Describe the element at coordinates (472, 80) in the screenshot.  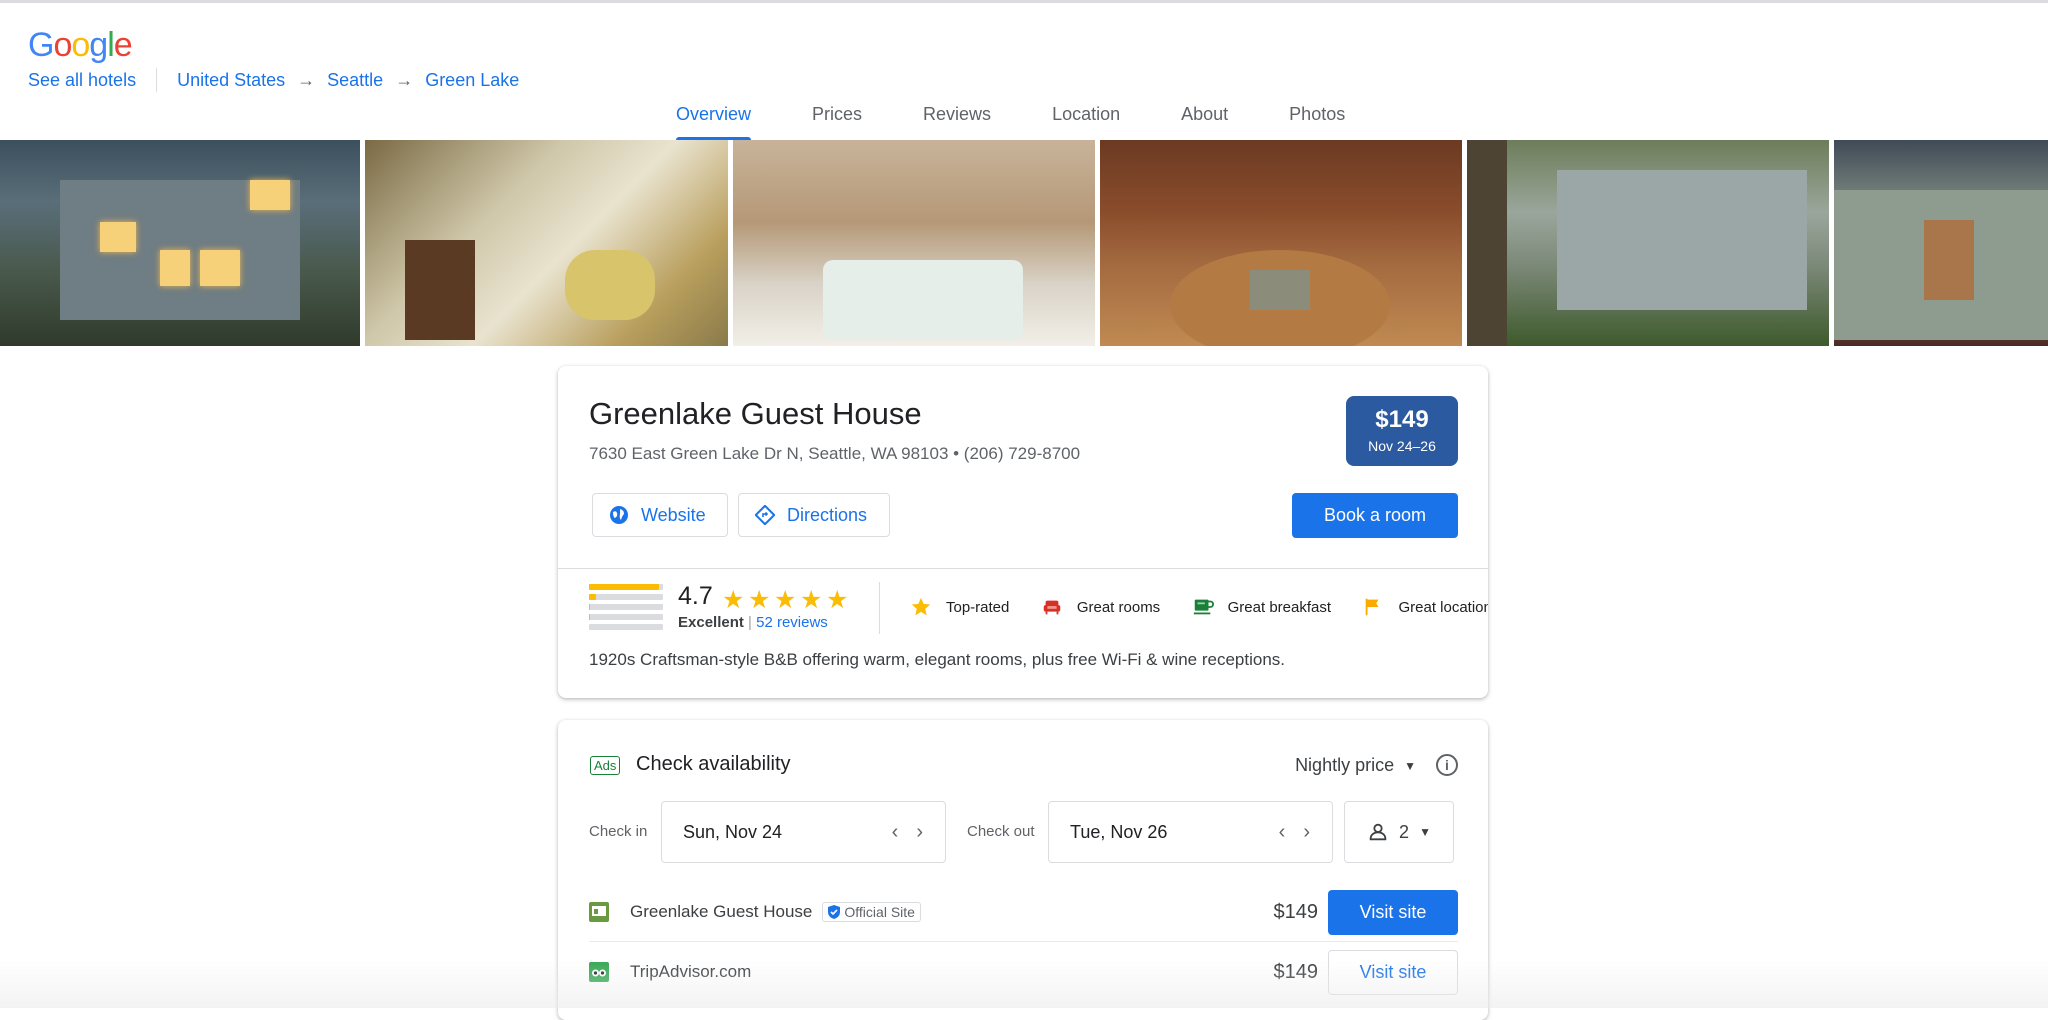
I see `breadcrumb-neighborhood-link: Green Lake` at that location.